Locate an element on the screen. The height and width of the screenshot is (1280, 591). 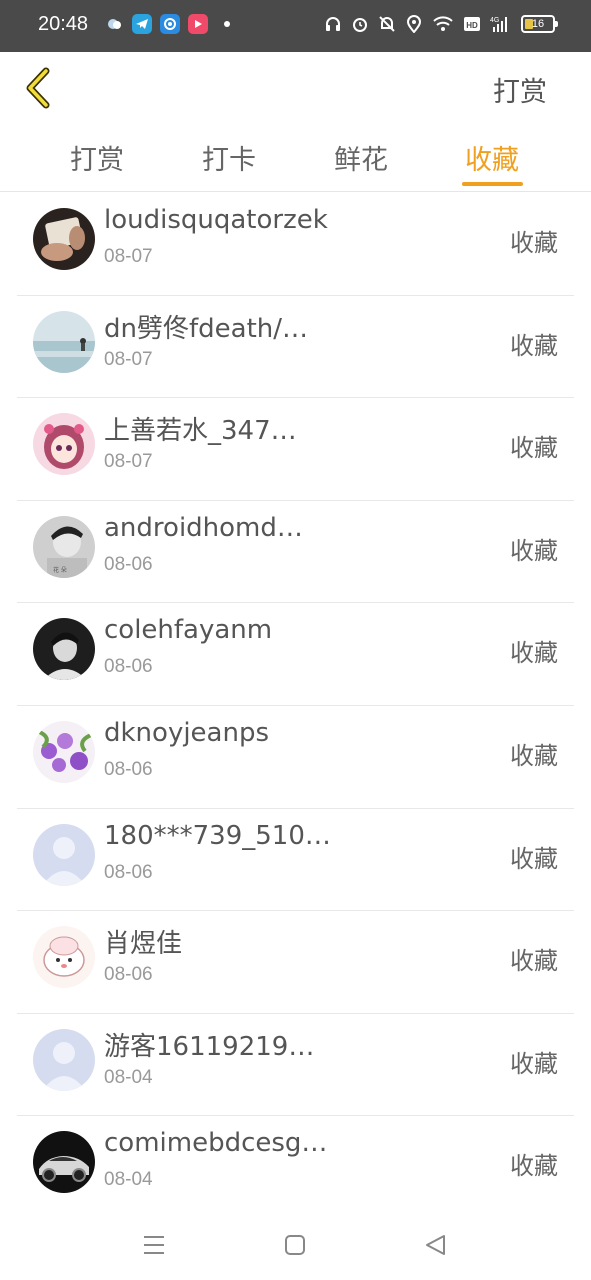
list-item: colehfayanm 08-06 收藏 is located at coordinates (295, 654).